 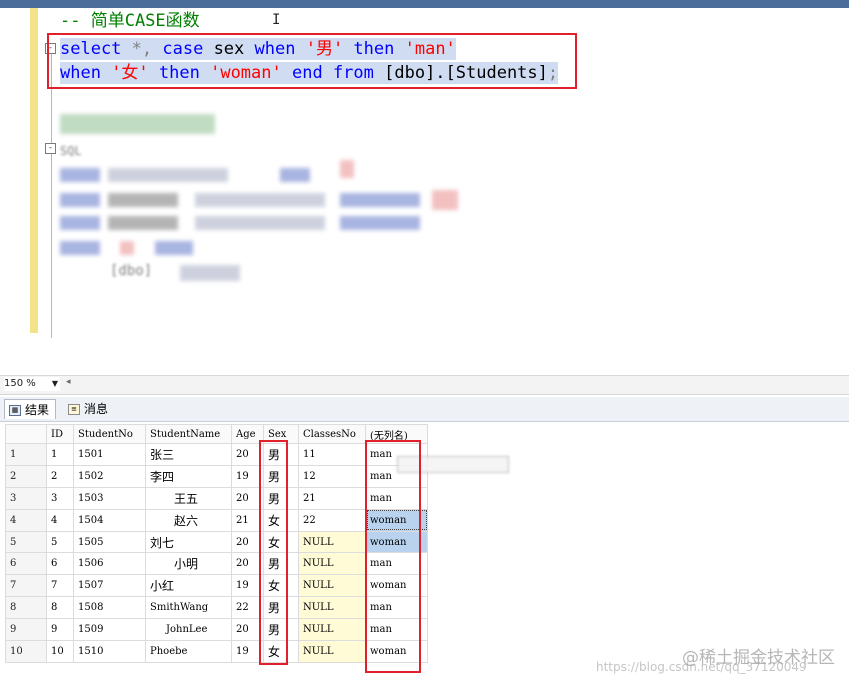 I want to click on table-row: 8 8 1508 SmithWang 22 男 NULL man, so click(x=216, y=608).